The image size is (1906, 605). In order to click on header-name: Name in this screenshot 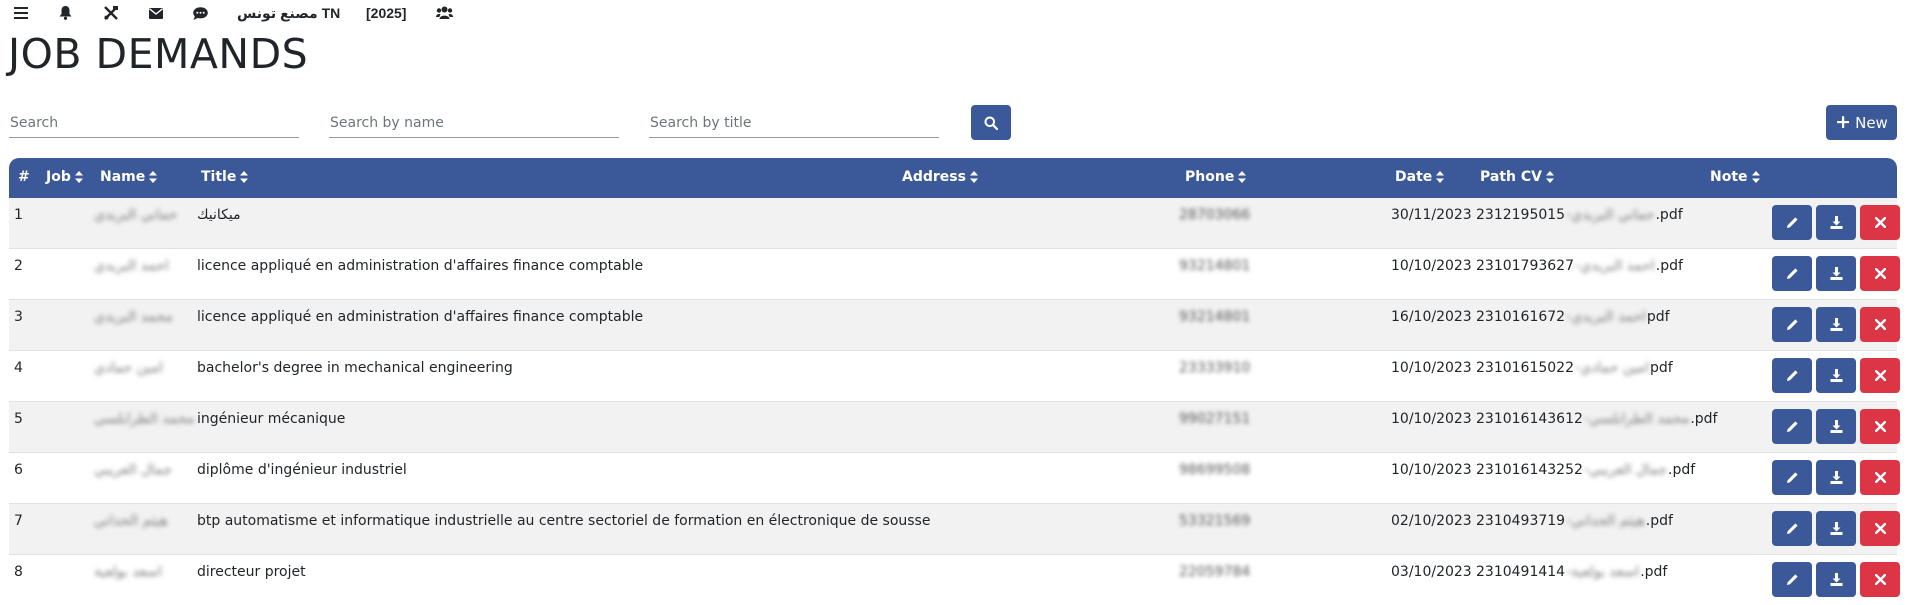, I will do `click(129, 177)`.